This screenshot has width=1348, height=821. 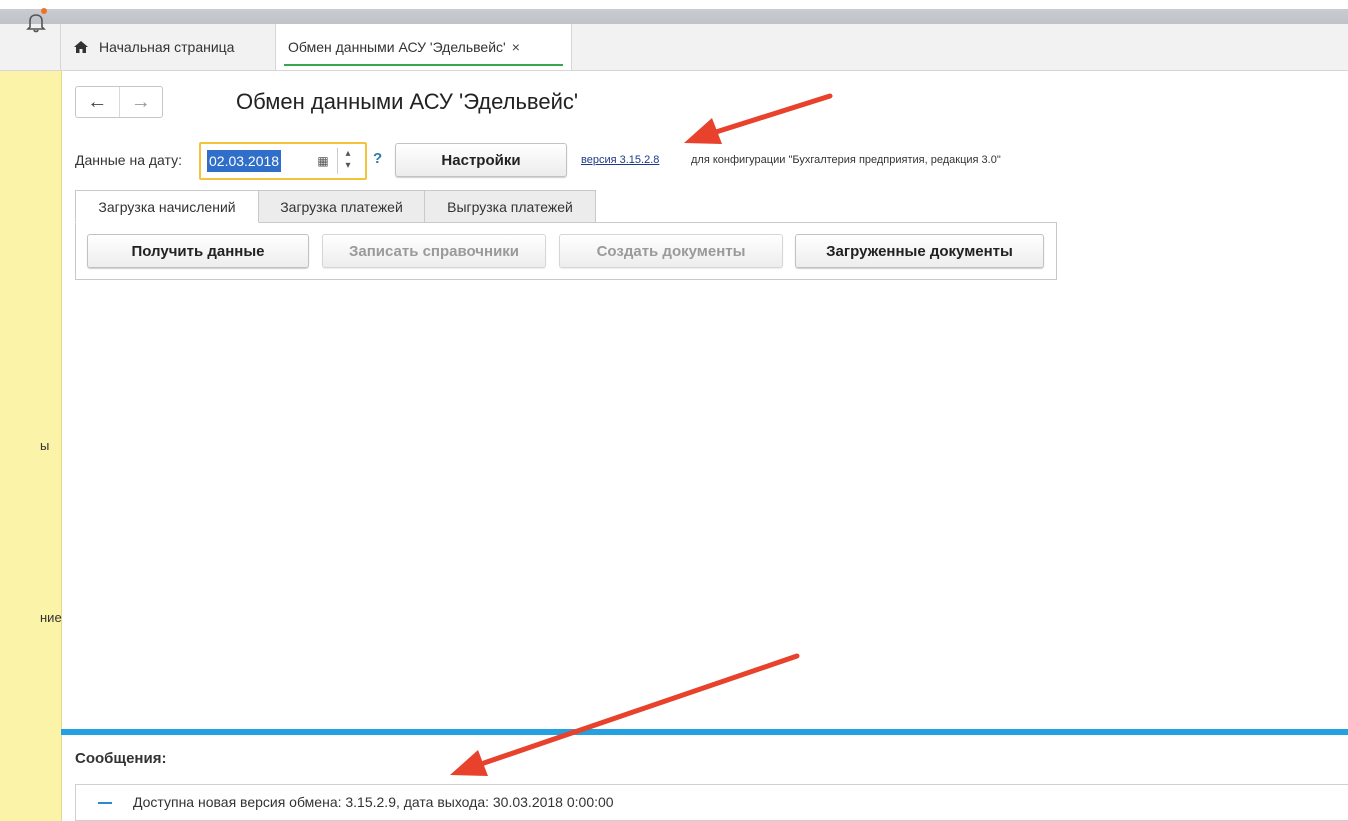 What do you see at coordinates (407, 101) in the screenshot?
I see `page-title: Обмен данными АСУ 'Эдельвейс'` at bounding box center [407, 101].